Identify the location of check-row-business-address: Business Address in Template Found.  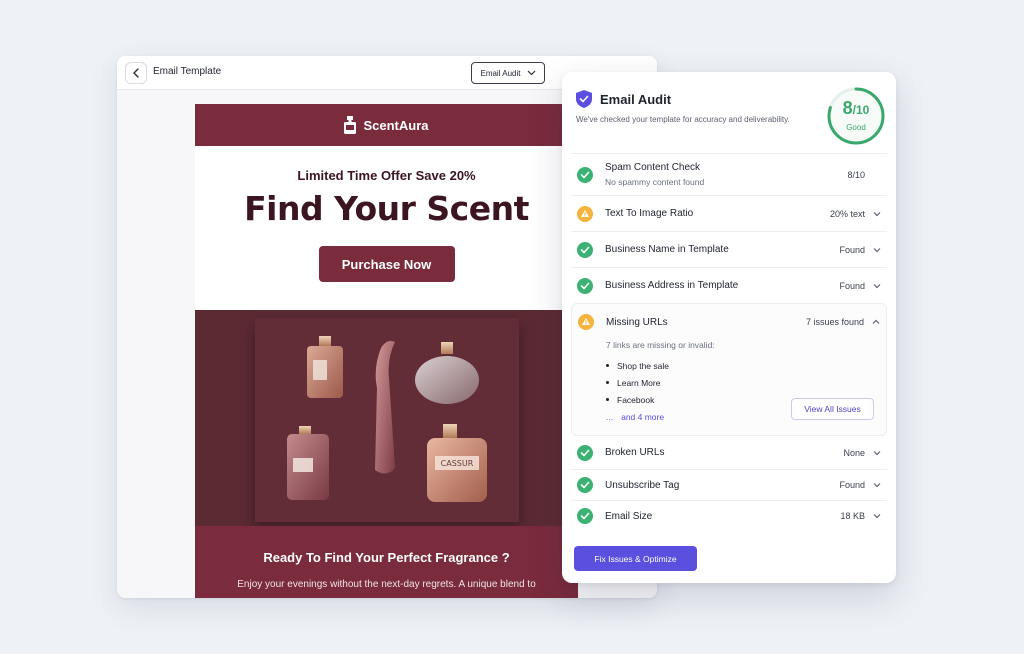
(729, 285).